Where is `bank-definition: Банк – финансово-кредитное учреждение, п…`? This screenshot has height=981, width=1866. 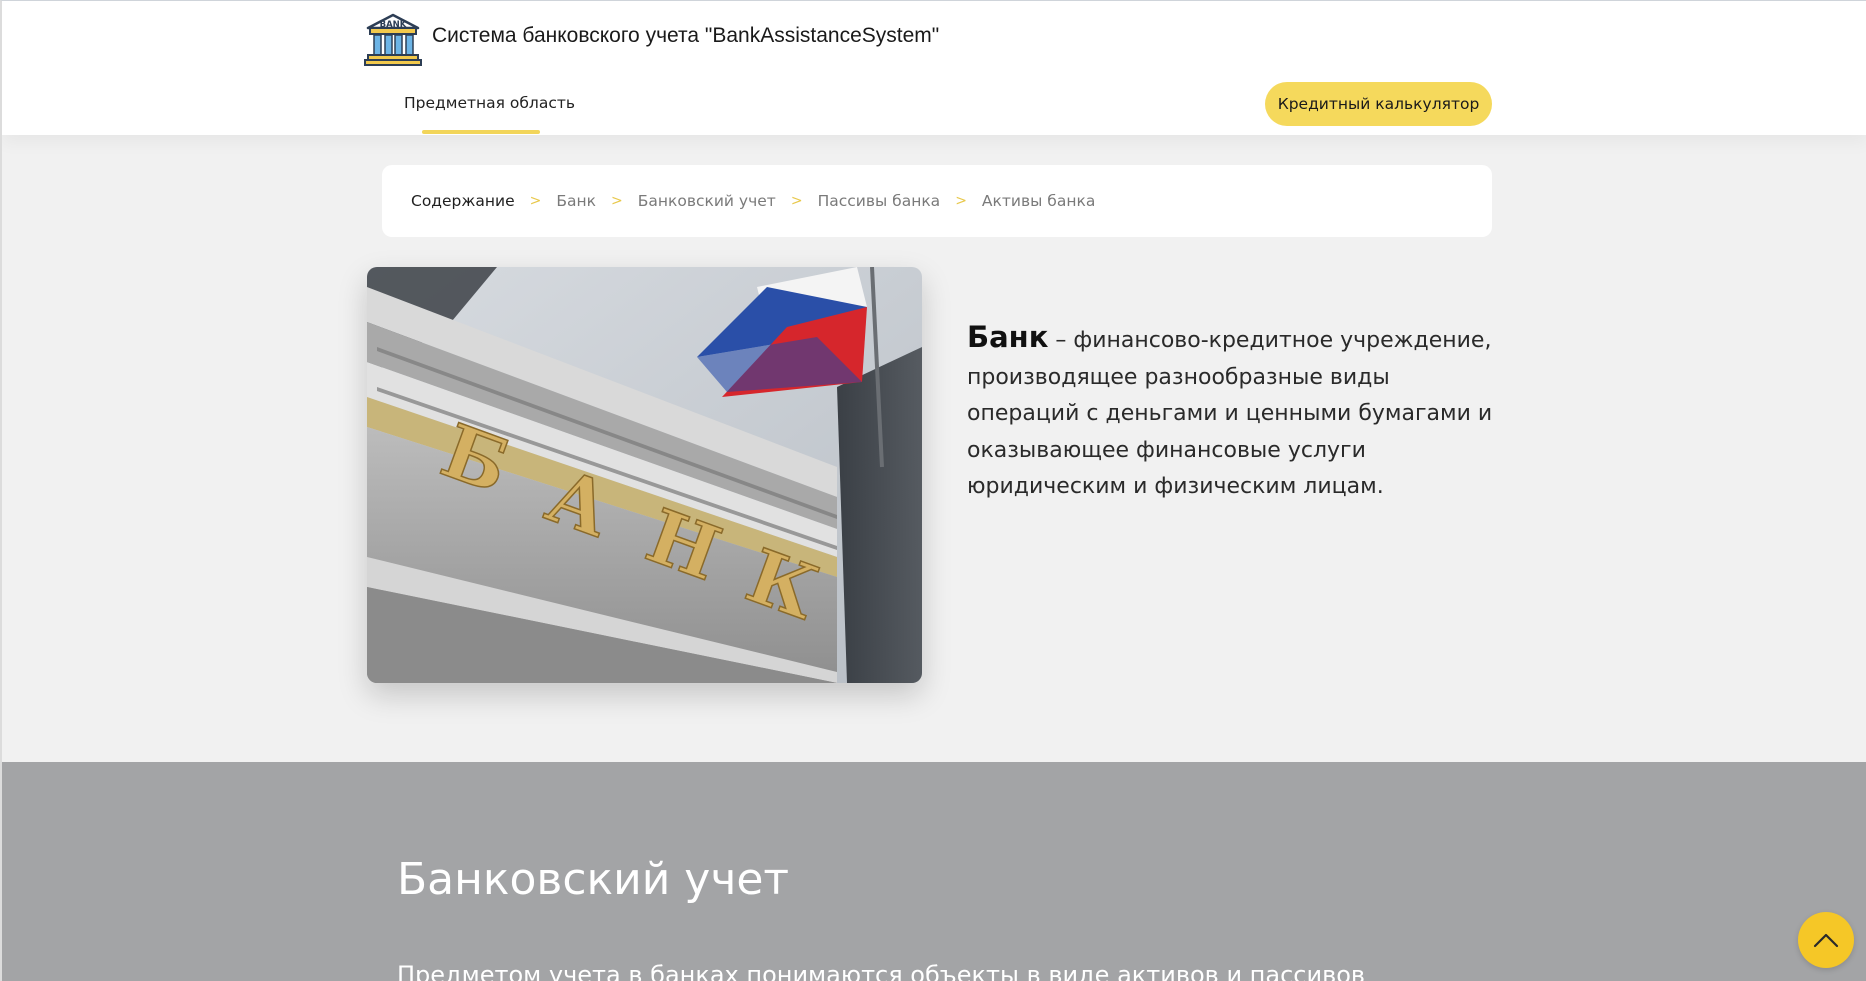
bank-definition: Банк – финансово-кредитное учреждение, п… is located at coordinates (1232, 412).